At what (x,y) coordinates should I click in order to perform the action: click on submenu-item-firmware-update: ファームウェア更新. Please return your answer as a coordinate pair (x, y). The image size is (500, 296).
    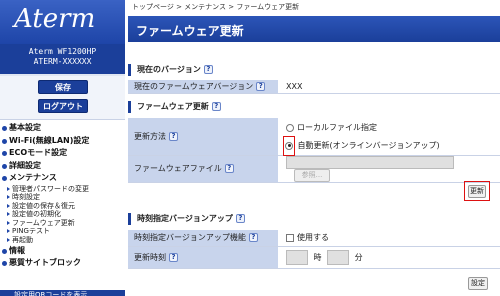
    Looking at the image, I should click on (62, 223).